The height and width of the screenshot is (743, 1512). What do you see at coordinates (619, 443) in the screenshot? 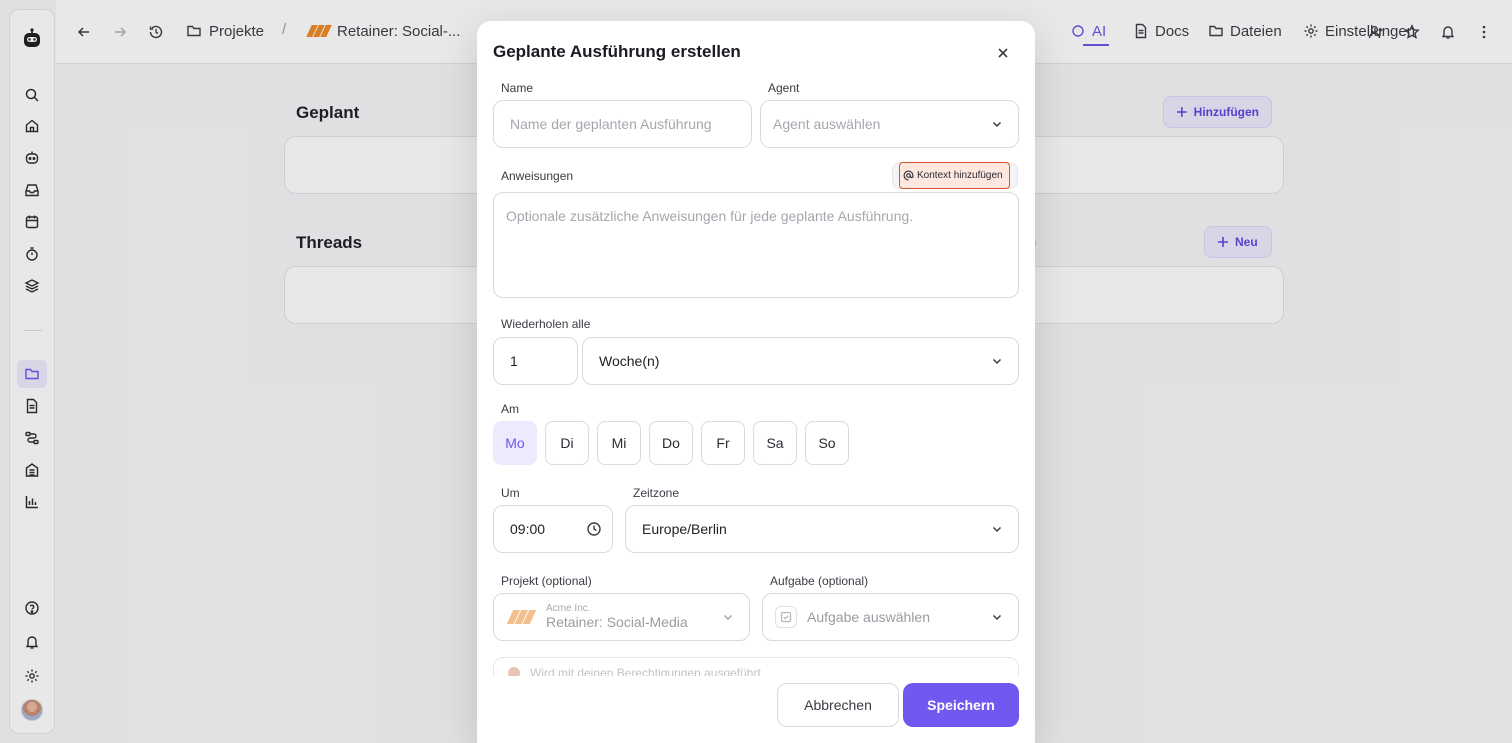
I see `day-toggle-mi: Mi` at bounding box center [619, 443].